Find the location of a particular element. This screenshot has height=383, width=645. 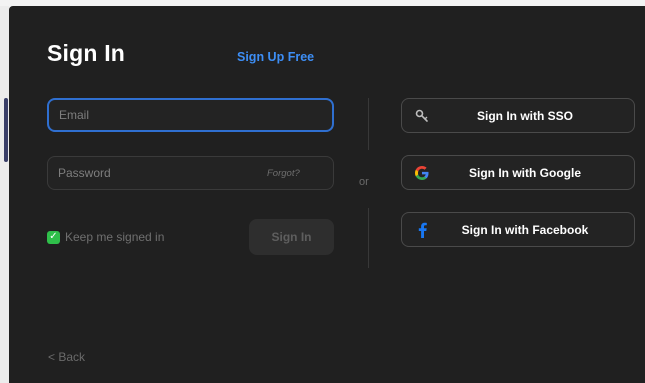

window-edge is located at coordinates (4, 194).